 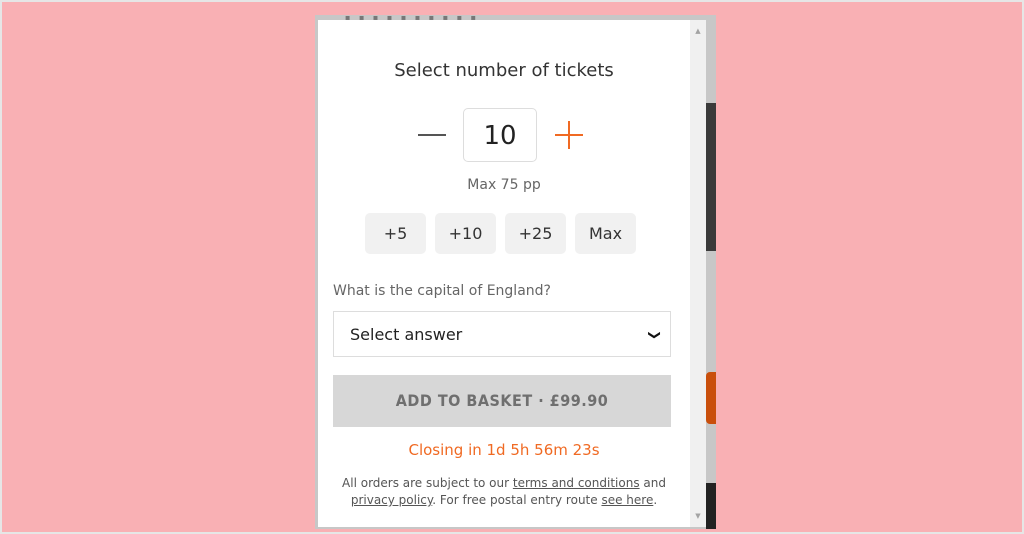 What do you see at coordinates (711, 177) in the screenshot?
I see `background-image` at bounding box center [711, 177].